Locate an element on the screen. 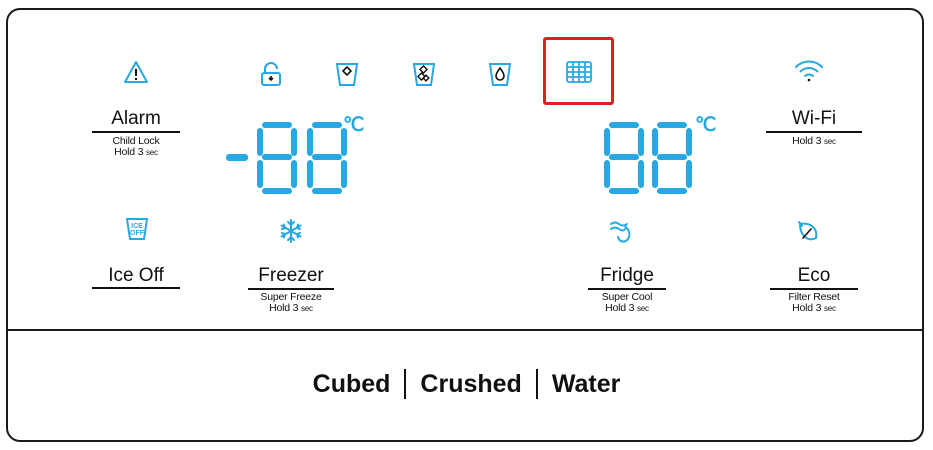  alarm-label: Alarm is located at coordinates (136, 118).